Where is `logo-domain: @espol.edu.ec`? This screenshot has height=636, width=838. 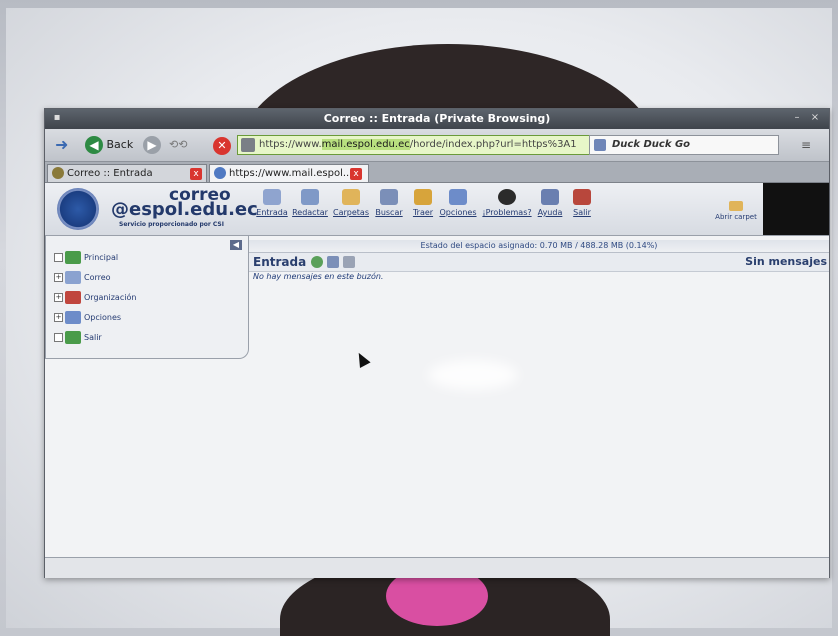 logo-domain: @espol.edu.ec is located at coordinates (184, 209).